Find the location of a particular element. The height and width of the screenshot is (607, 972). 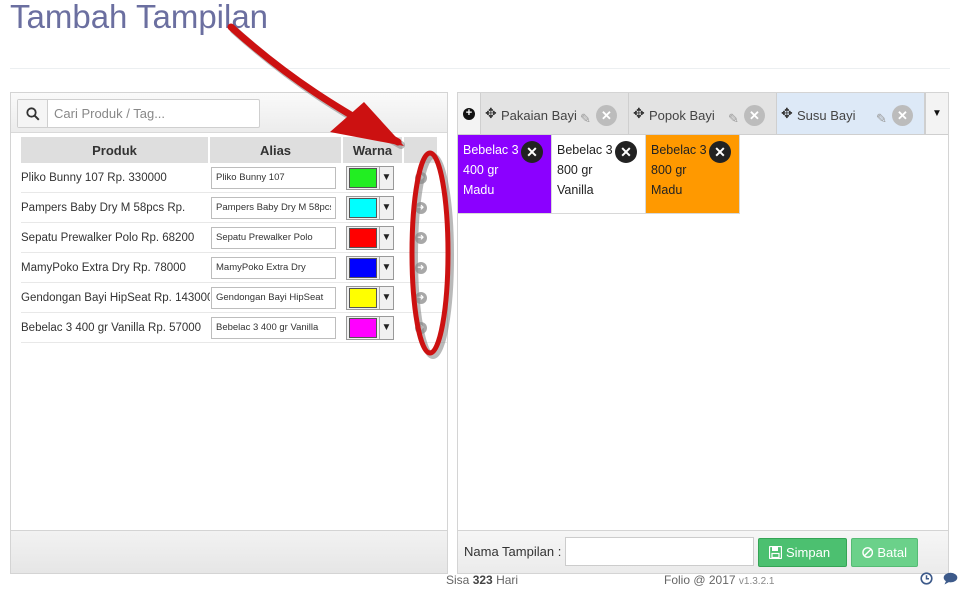

tab-dropdown-button: ▼ is located at coordinates (936, 113).